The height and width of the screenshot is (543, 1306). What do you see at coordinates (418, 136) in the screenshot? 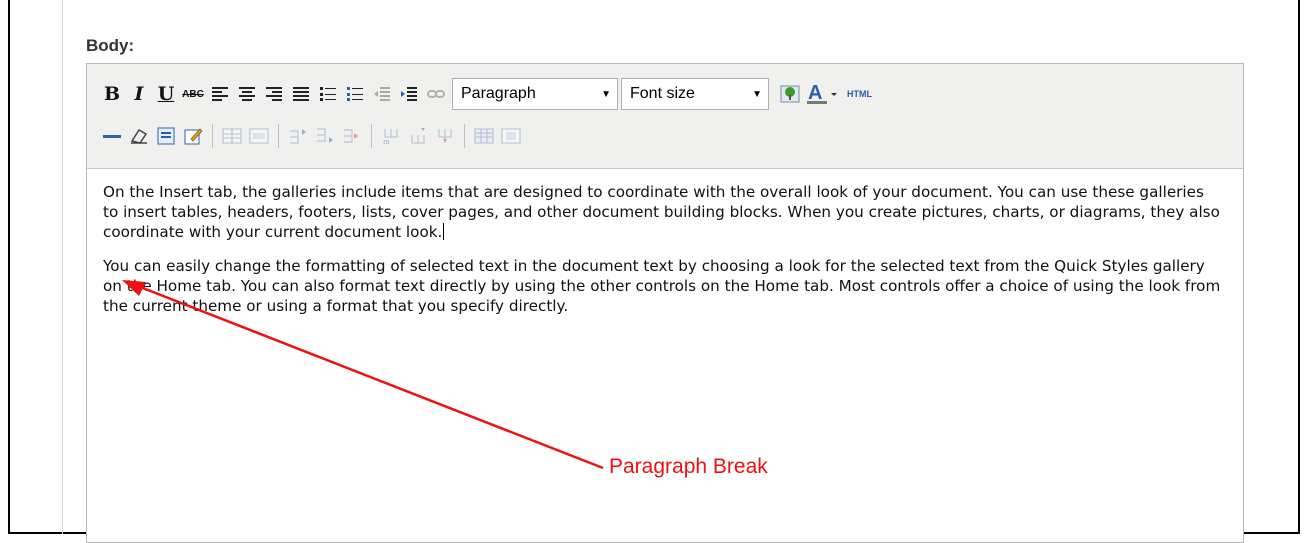
I see `insert-col-after-icon` at bounding box center [418, 136].